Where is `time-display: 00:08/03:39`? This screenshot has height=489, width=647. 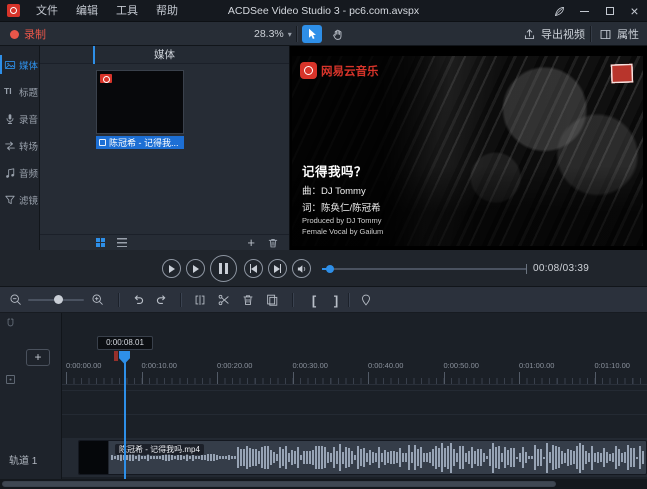 time-display: 00:08/03:39 is located at coordinates (561, 268).